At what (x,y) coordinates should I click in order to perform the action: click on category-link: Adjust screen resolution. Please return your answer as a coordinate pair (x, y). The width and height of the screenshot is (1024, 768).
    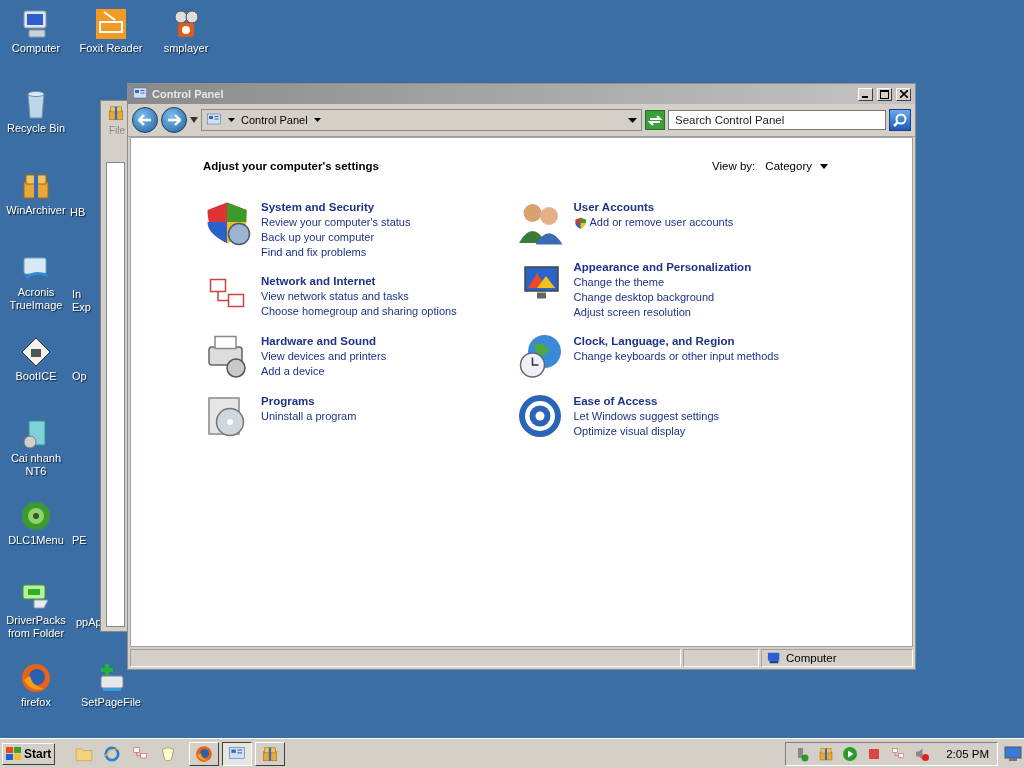
    Looking at the image, I should click on (662, 312).